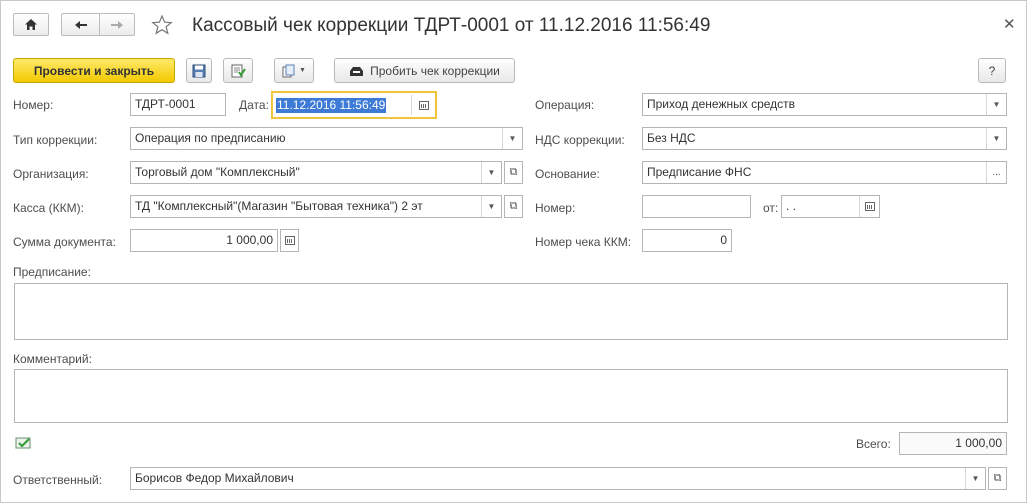  I want to click on document-sum-value: 1 000,00, so click(249, 240).